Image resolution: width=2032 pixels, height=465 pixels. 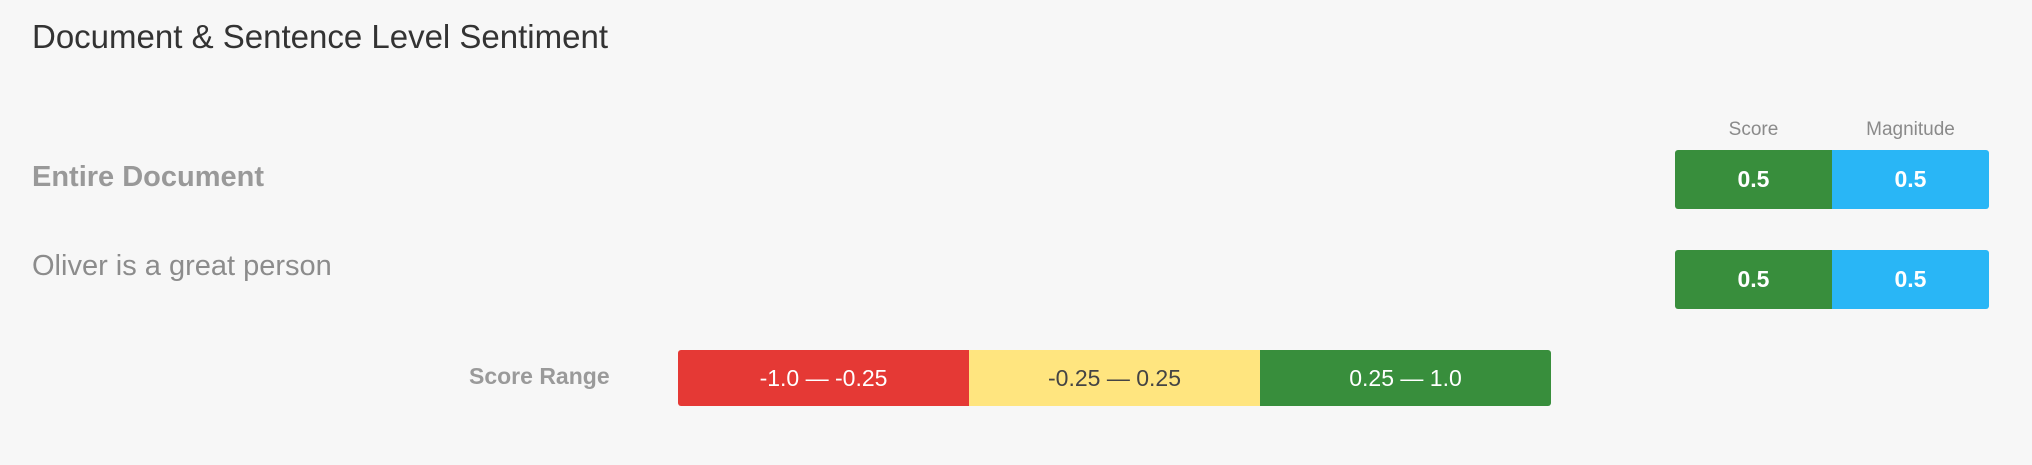 I want to click on document-sentiment-values: 0.5 0.5, so click(x=1832, y=179).